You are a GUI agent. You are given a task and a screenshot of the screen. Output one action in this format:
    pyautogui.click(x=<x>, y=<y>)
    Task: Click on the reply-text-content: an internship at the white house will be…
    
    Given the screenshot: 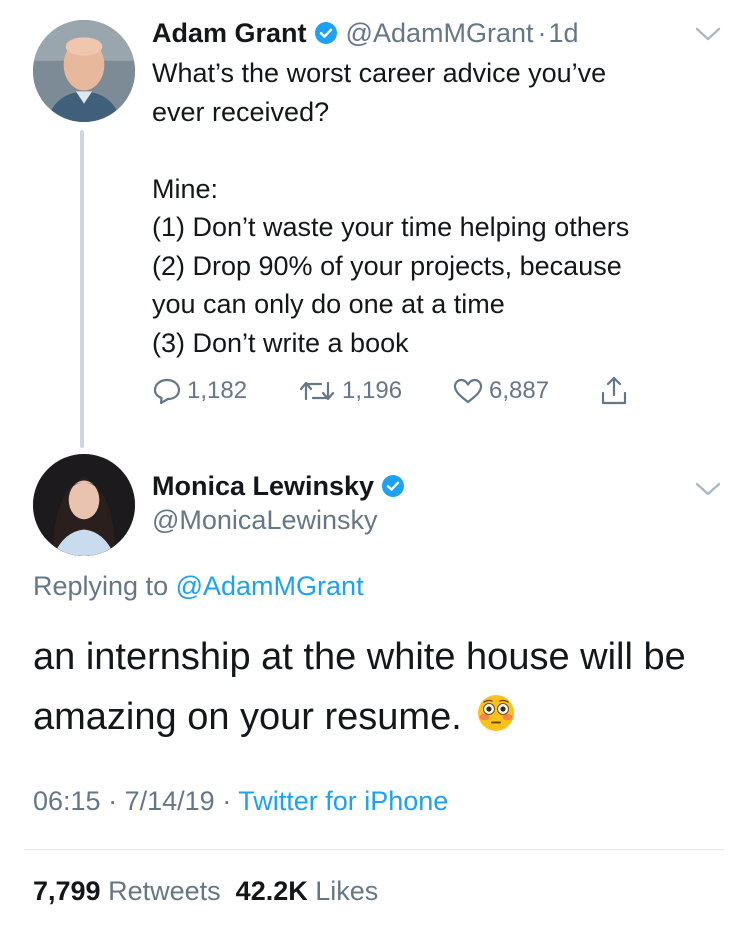 What is the action you would take?
    pyautogui.click(x=359, y=687)
    